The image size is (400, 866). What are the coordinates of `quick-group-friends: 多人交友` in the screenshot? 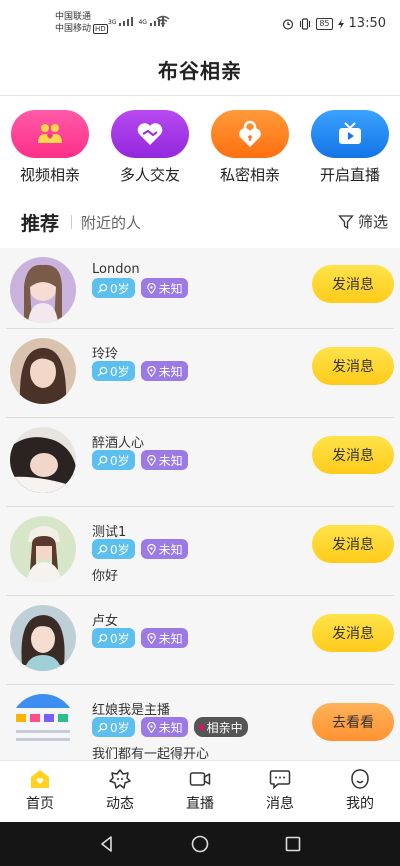 It's located at (150, 146).